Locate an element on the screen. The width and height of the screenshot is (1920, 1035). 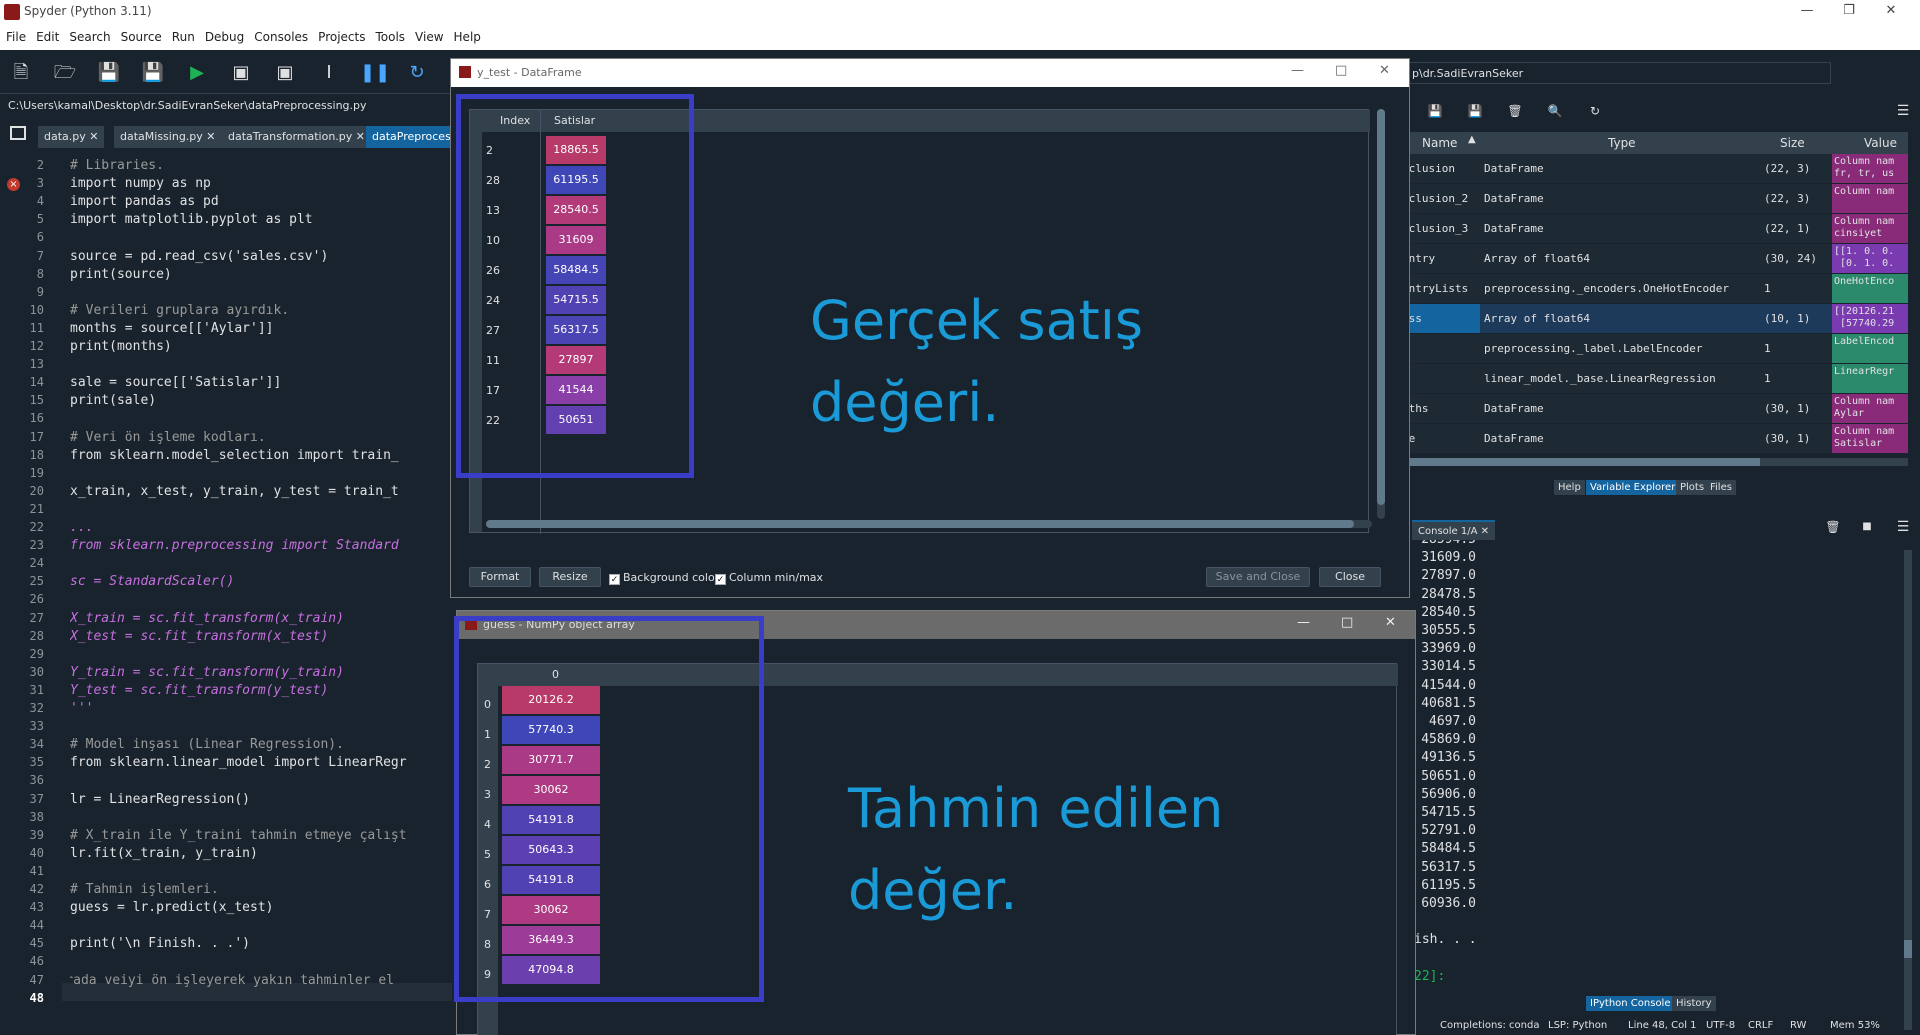
variable-hscrollbar is located at coordinates (1654, 462).